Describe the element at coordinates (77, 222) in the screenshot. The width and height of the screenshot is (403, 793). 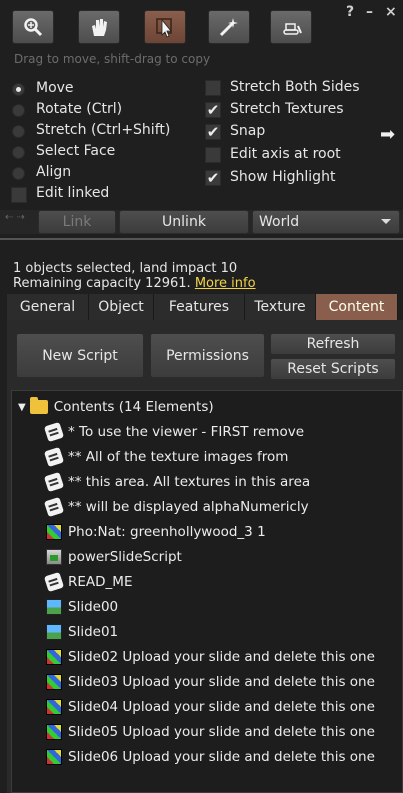
I see `link-button: Link` at that location.